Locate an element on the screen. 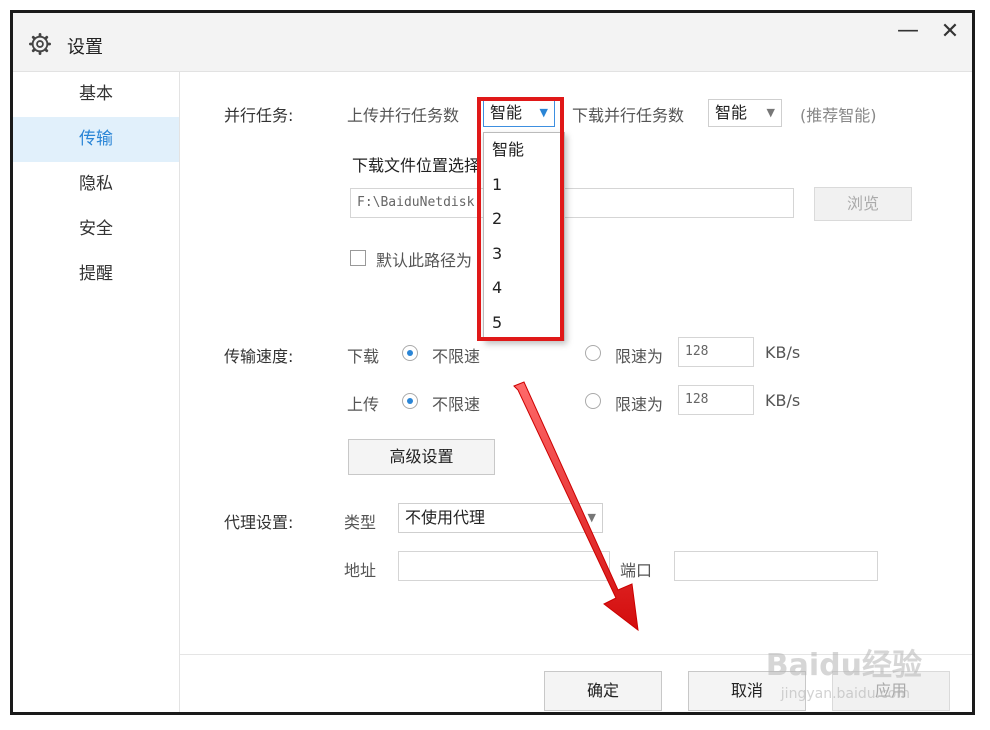 The height and width of the screenshot is (730, 990). upload-speed-label: 上传 is located at coordinates (363, 404).